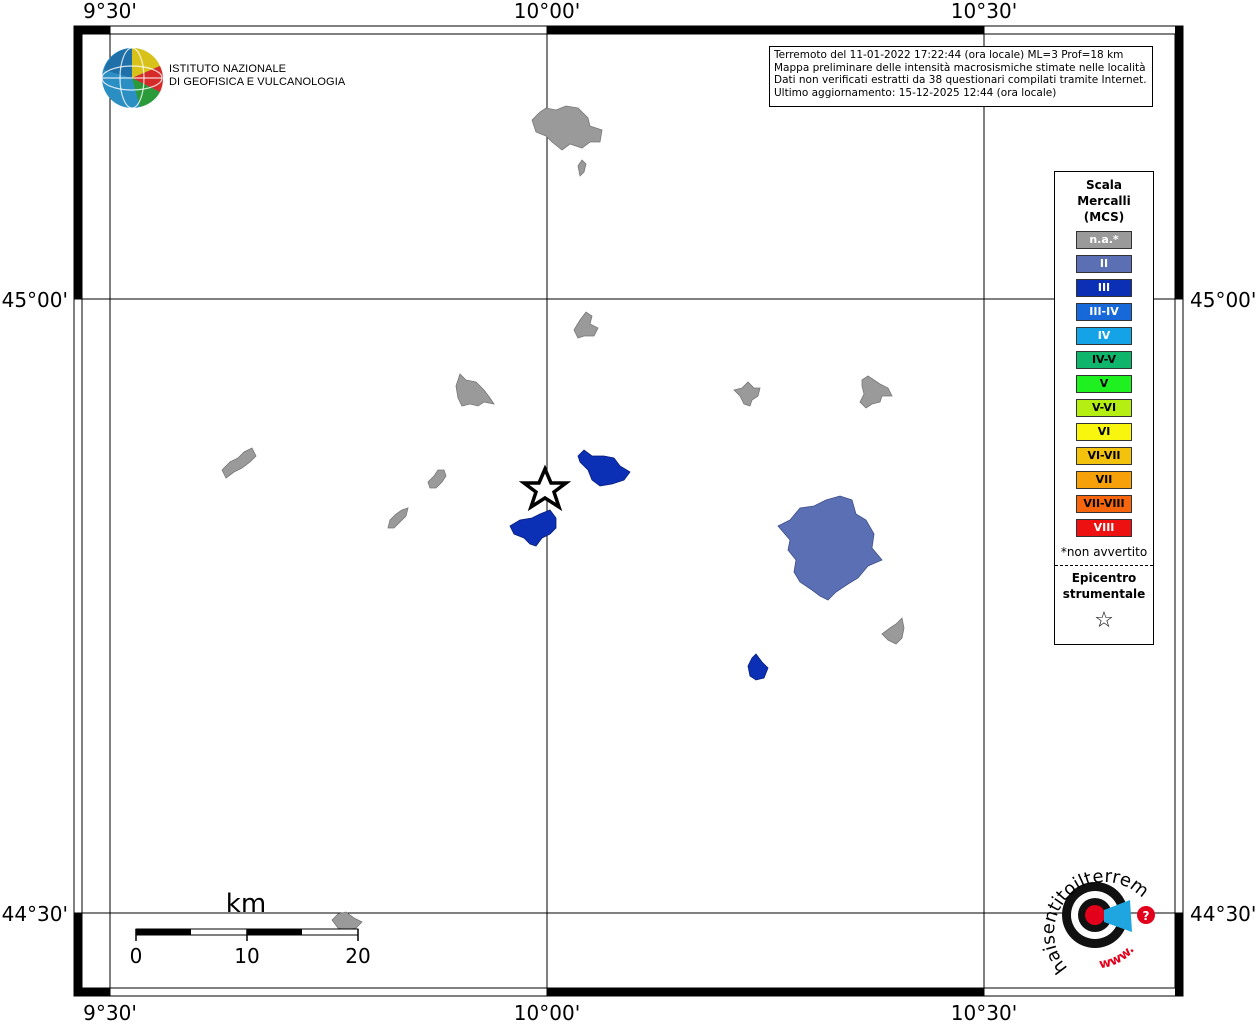  I want to click on scale-bar-tick-20: 20, so click(357, 956).